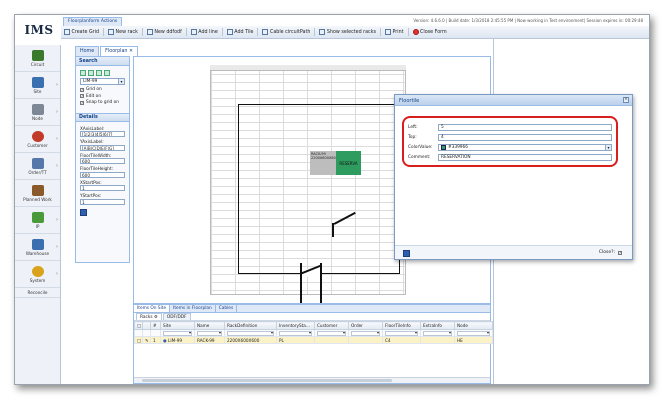 This screenshot has height=405, width=670. Describe the element at coordinates (37, 112) in the screenshot. I see `nav-item-node: Node ›` at that location.